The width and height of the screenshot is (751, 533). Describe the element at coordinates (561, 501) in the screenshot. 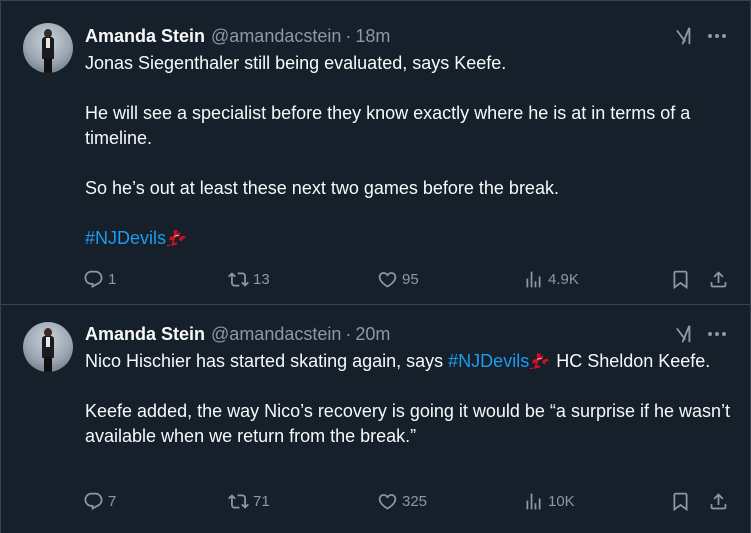

I see `views-count: 10K` at that location.